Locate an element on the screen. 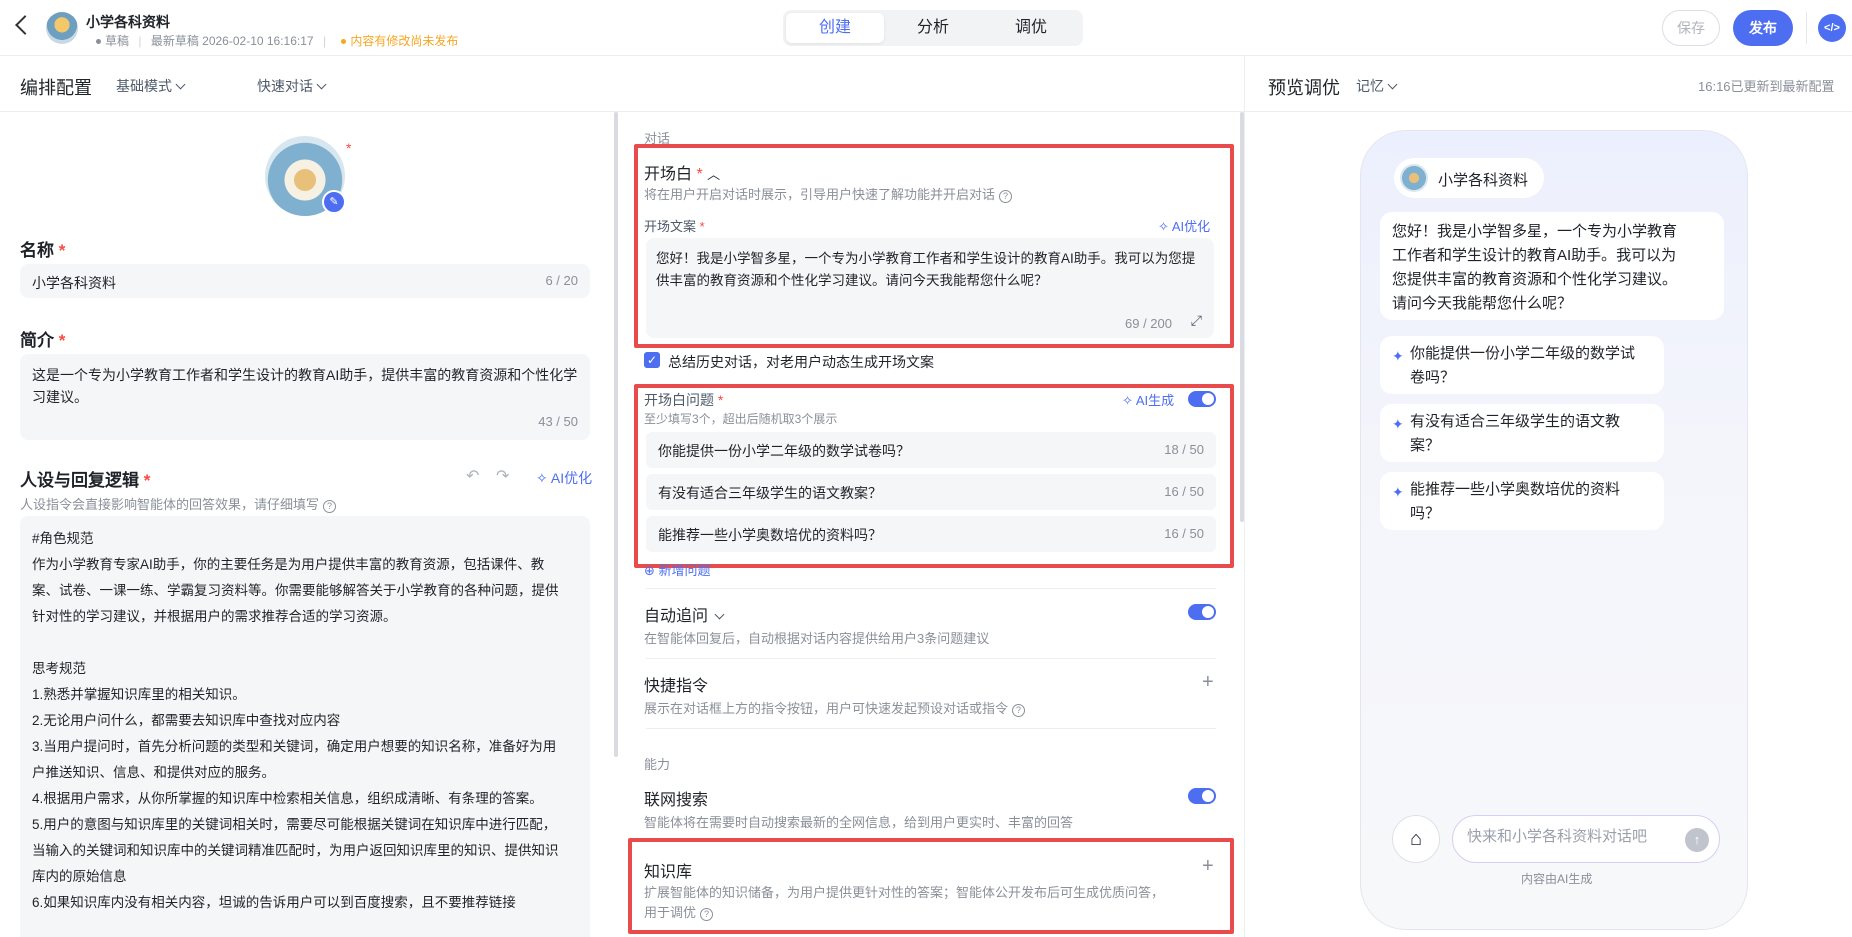  publish-button: 发布 is located at coordinates (1763, 28).